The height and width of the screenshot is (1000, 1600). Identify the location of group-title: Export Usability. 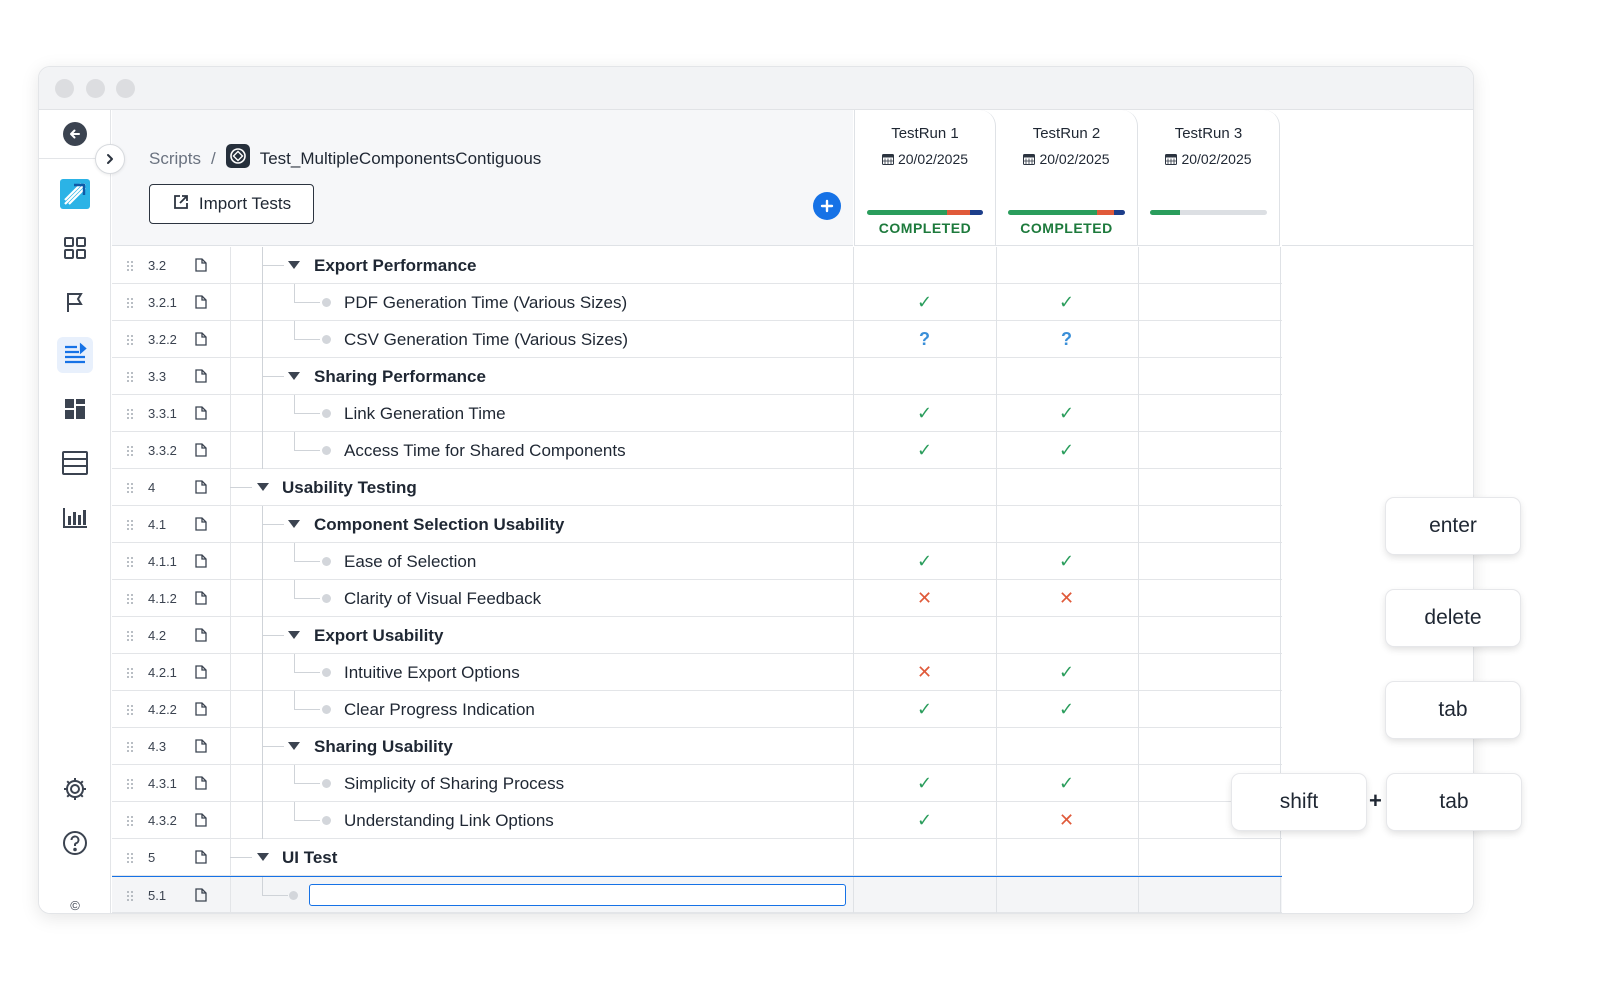
(378, 635).